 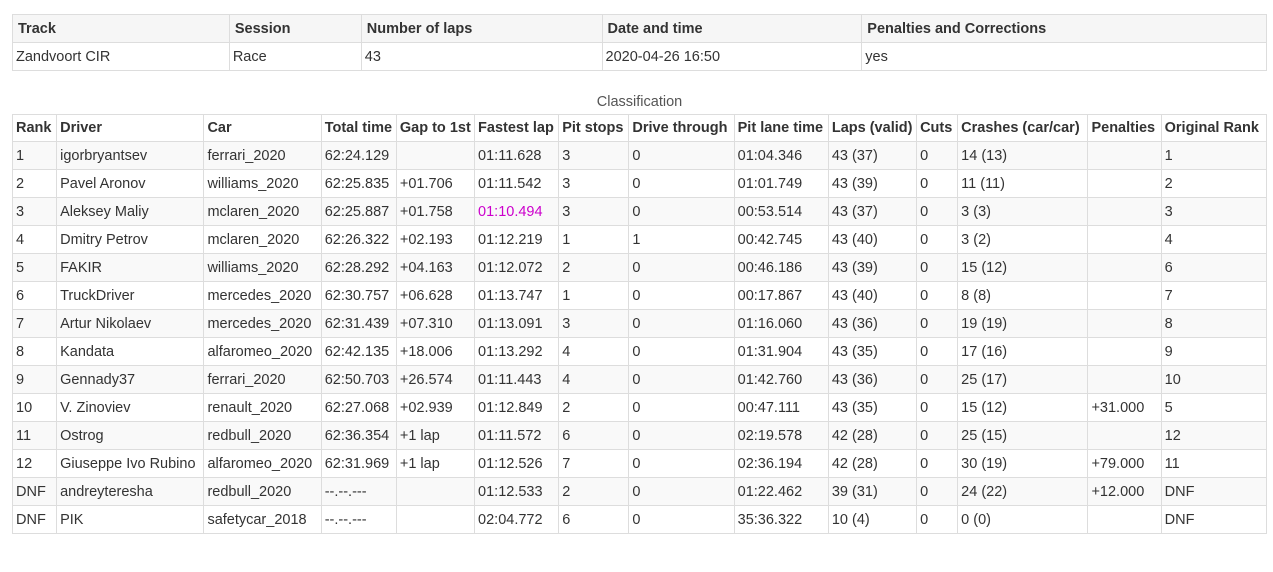 What do you see at coordinates (681, 239) in the screenshot?
I see `cell-drive-through: 1` at bounding box center [681, 239].